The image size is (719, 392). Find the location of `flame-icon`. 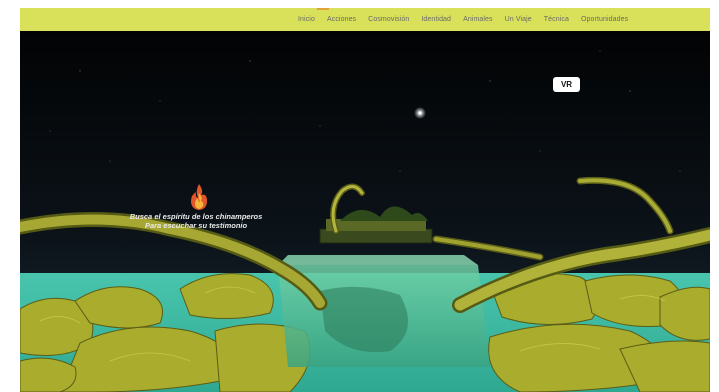

flame-icon is located at coordinates (199, 197).